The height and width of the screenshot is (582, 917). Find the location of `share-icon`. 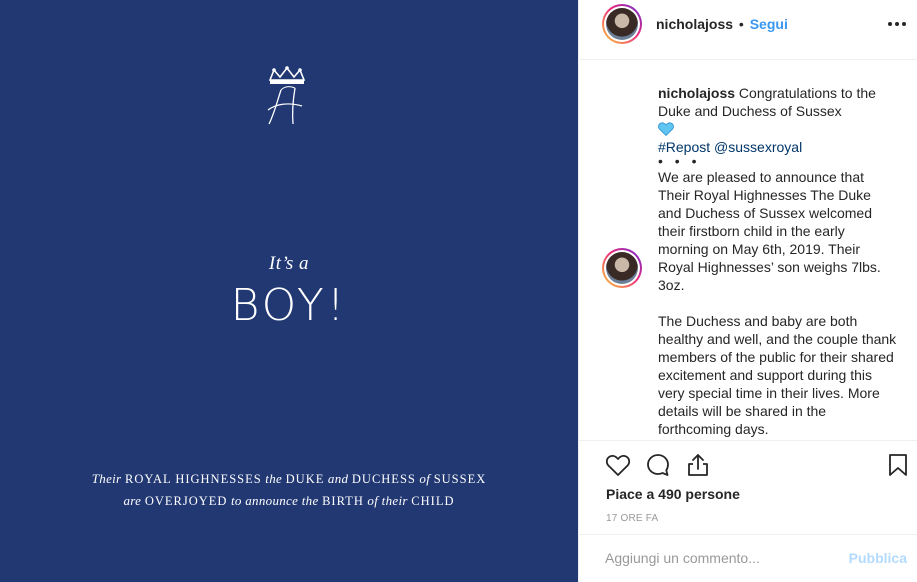

share-icon is located at coordinates (698, 465).